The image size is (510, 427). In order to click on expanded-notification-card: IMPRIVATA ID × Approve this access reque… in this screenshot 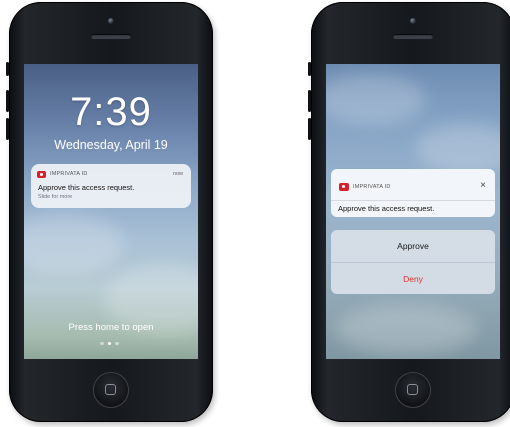, I will do `click(413, 193)`.